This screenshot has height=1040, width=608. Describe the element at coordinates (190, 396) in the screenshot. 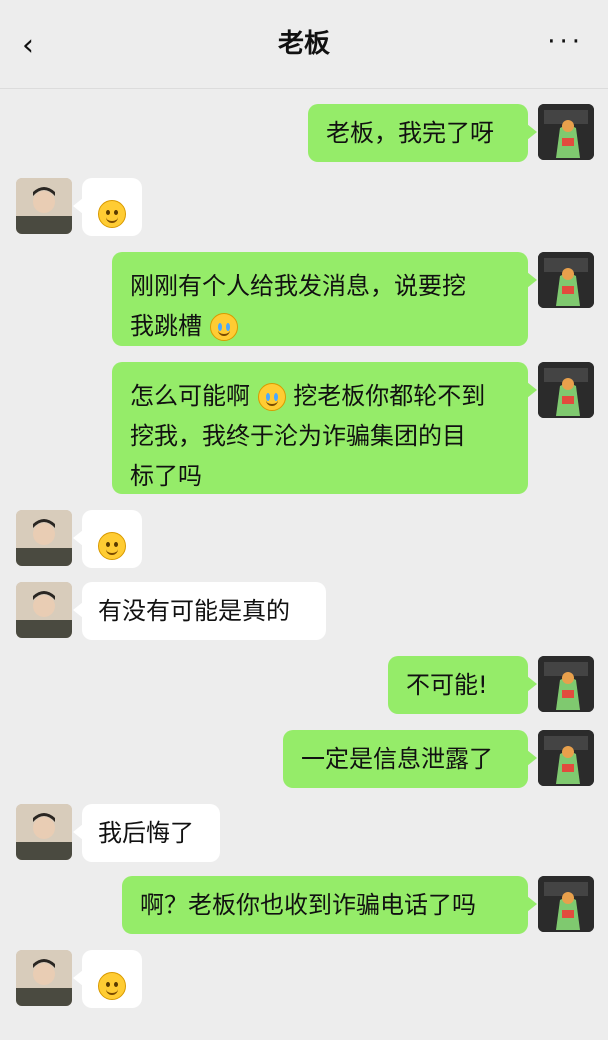

I see `message-text: 怎么可能啊` at that location.